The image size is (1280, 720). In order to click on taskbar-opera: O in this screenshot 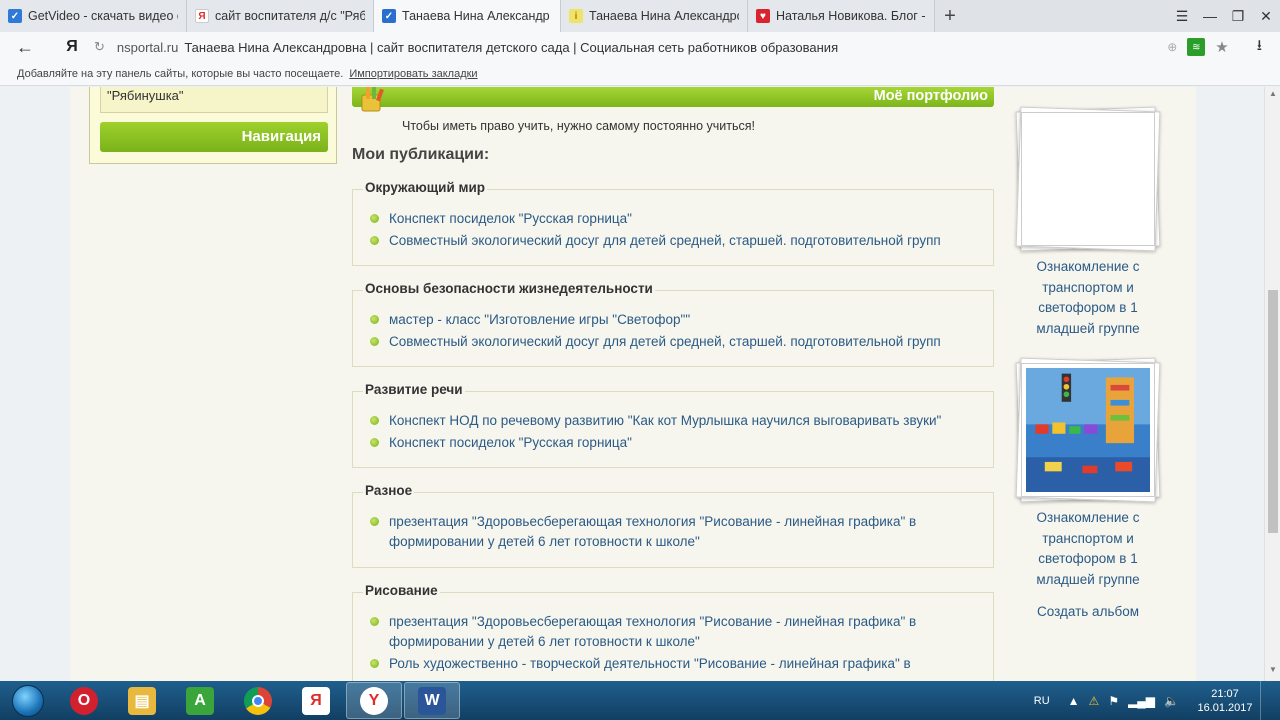, I will do `click(84, 700)`.